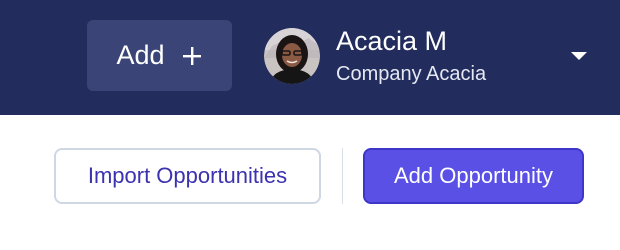  I want to click on add-button-label: Add, so click(140, 55).